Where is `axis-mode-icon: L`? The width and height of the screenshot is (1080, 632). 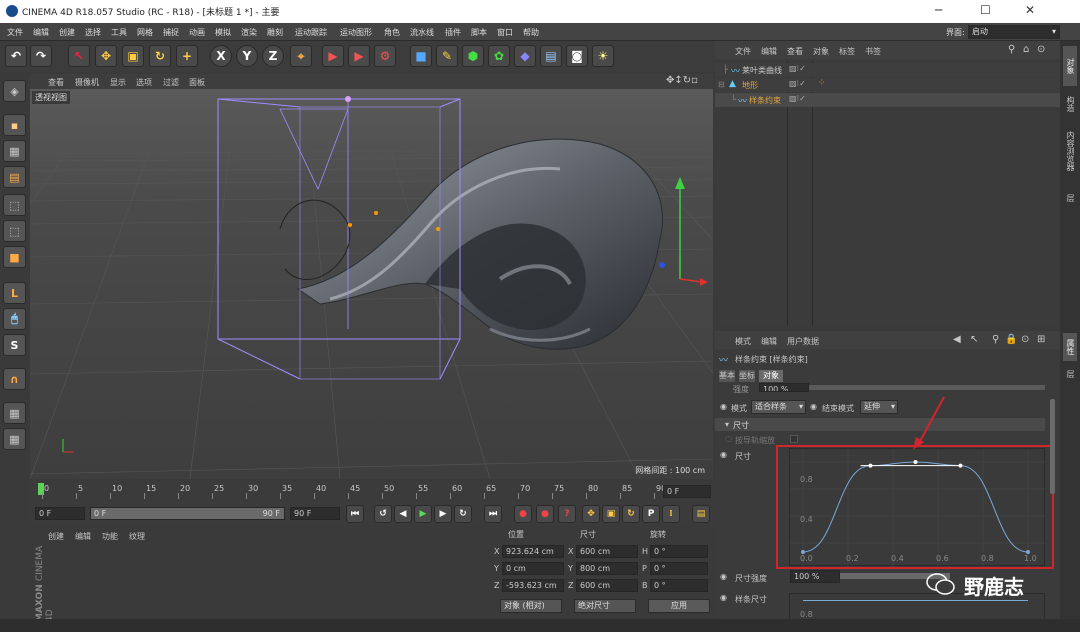
axis-mode-icon: L is located at coordinates (14, 293).